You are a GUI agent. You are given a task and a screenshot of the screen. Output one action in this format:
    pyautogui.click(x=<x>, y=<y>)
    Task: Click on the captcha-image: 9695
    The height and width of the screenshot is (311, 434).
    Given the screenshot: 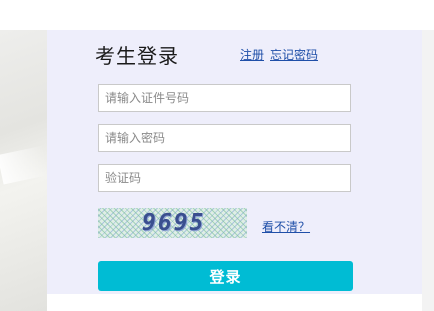 What is the action you would take?
    pyautogui.click(x=172, y=223)
    